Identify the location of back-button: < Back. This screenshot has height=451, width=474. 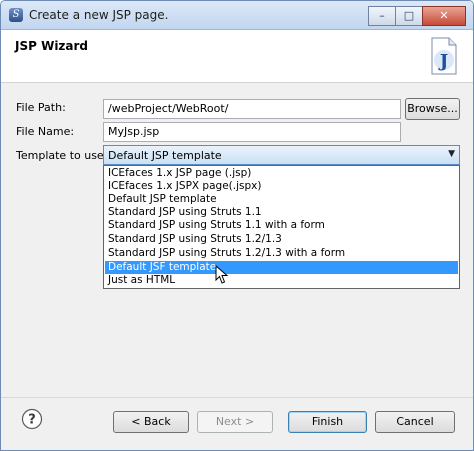
(151, 422).